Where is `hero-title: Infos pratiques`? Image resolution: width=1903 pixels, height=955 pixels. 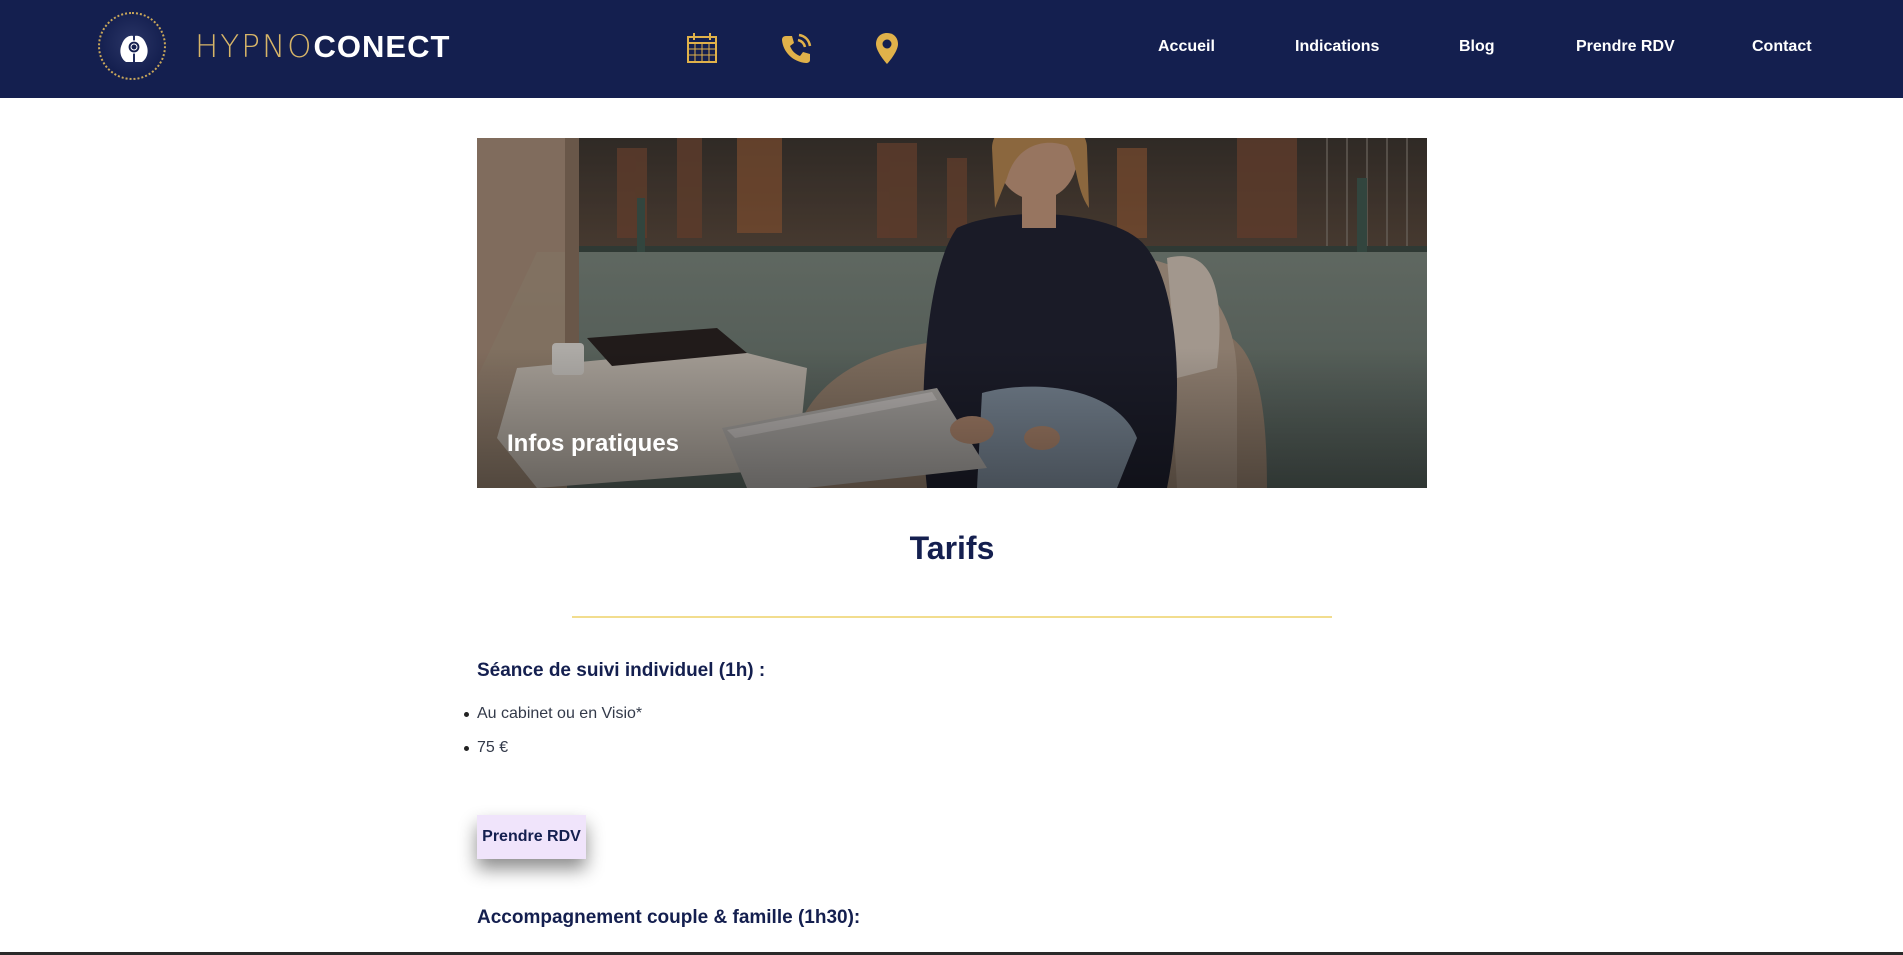
hero-title: Infos pratiques is located at coordinates (593, 443).